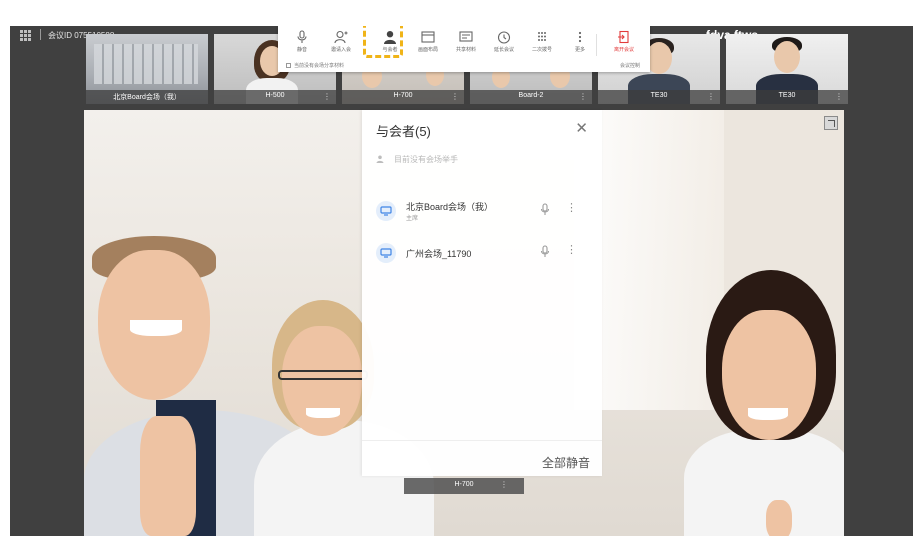 This screenshot has height=536, width=913. What do you see at coordinates (275, 97) in the screenshot?
I see `thumbnail-label: H-500 ⋮` at bounding box center [275, 97].